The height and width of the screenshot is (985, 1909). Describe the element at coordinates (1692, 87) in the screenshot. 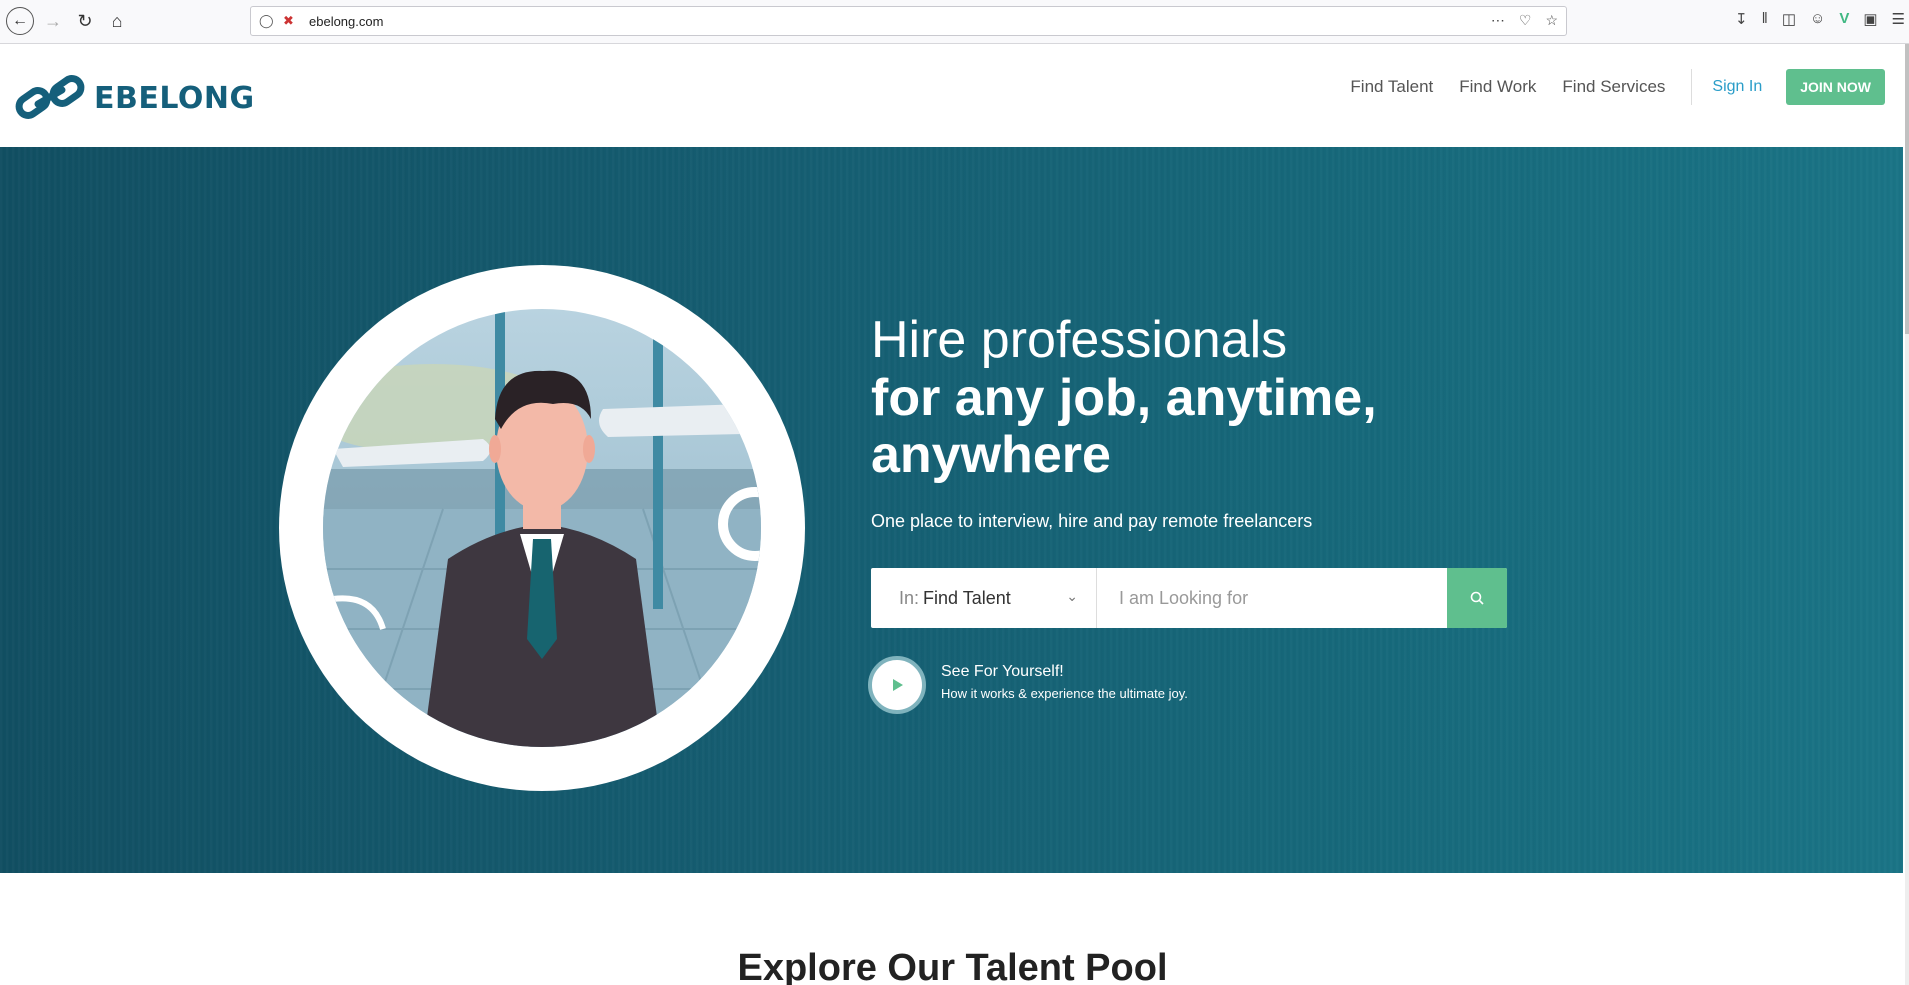

I see `nav-divider` at that location.